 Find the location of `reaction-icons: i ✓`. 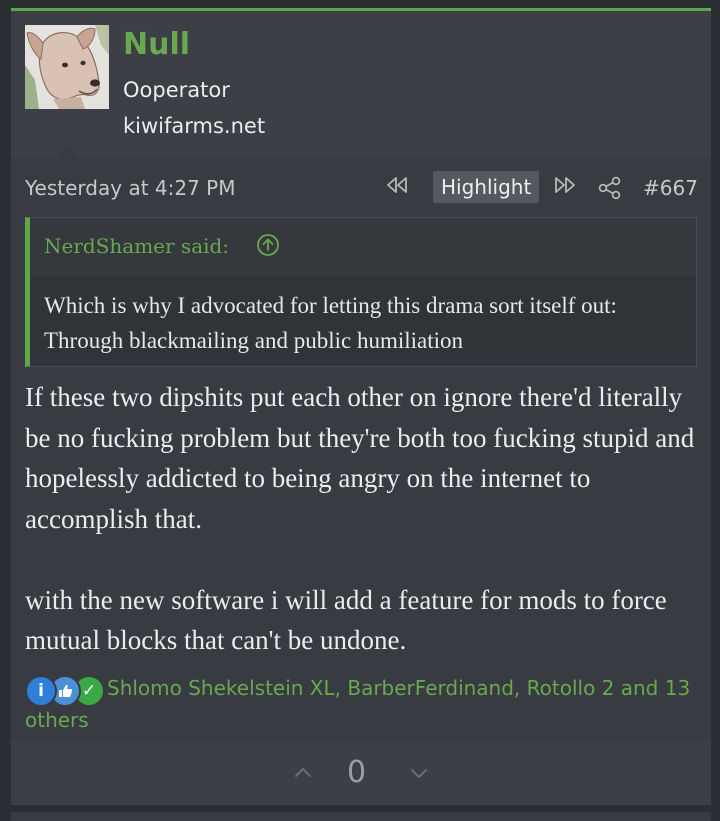

reaction-icons: i ✓ is located at coordinates (65, 690).